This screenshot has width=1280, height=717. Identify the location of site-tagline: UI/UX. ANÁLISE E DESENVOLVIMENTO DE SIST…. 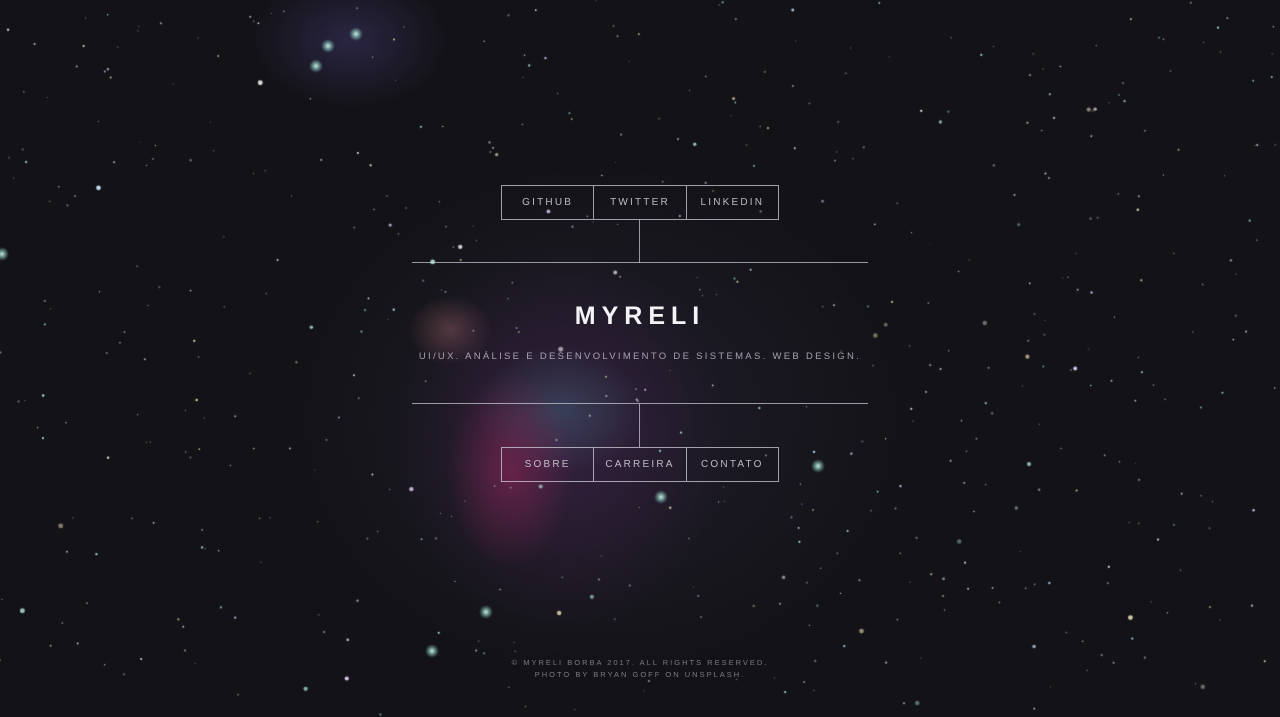
(640, 356).